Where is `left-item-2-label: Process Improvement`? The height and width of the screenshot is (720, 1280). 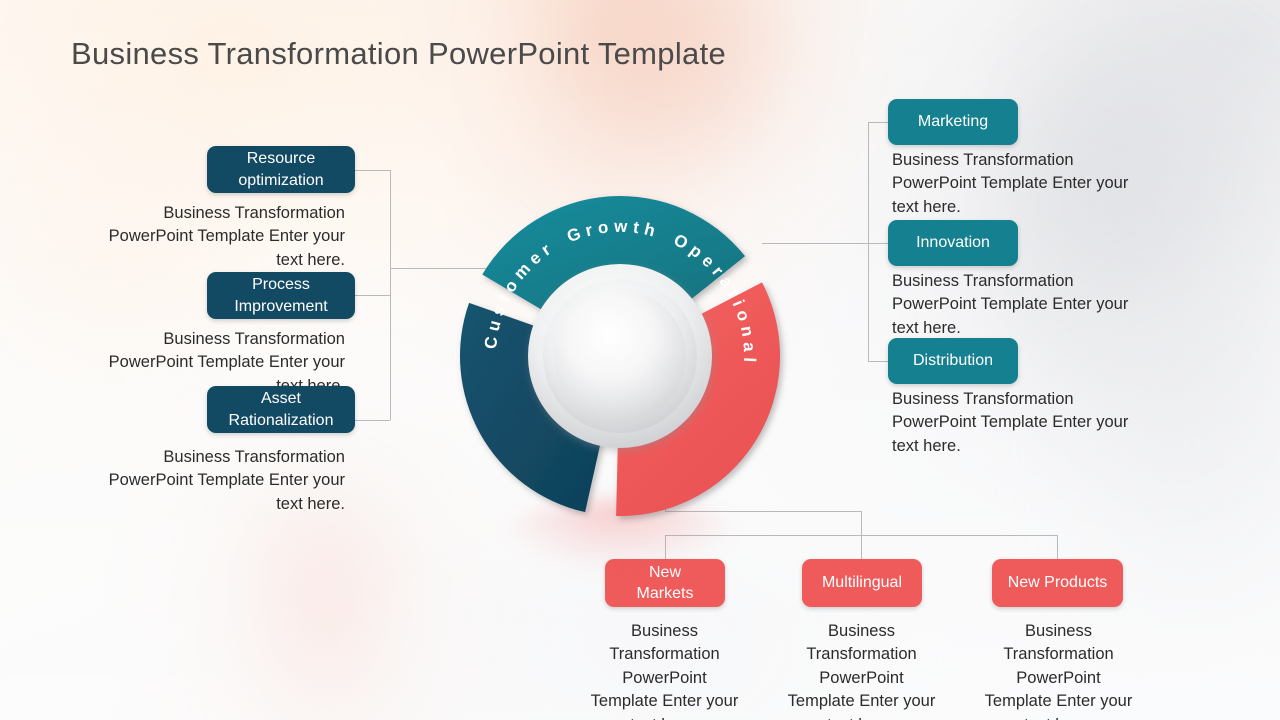
left-item-2-label: Process Improvement is located at coordinates (281, 295).